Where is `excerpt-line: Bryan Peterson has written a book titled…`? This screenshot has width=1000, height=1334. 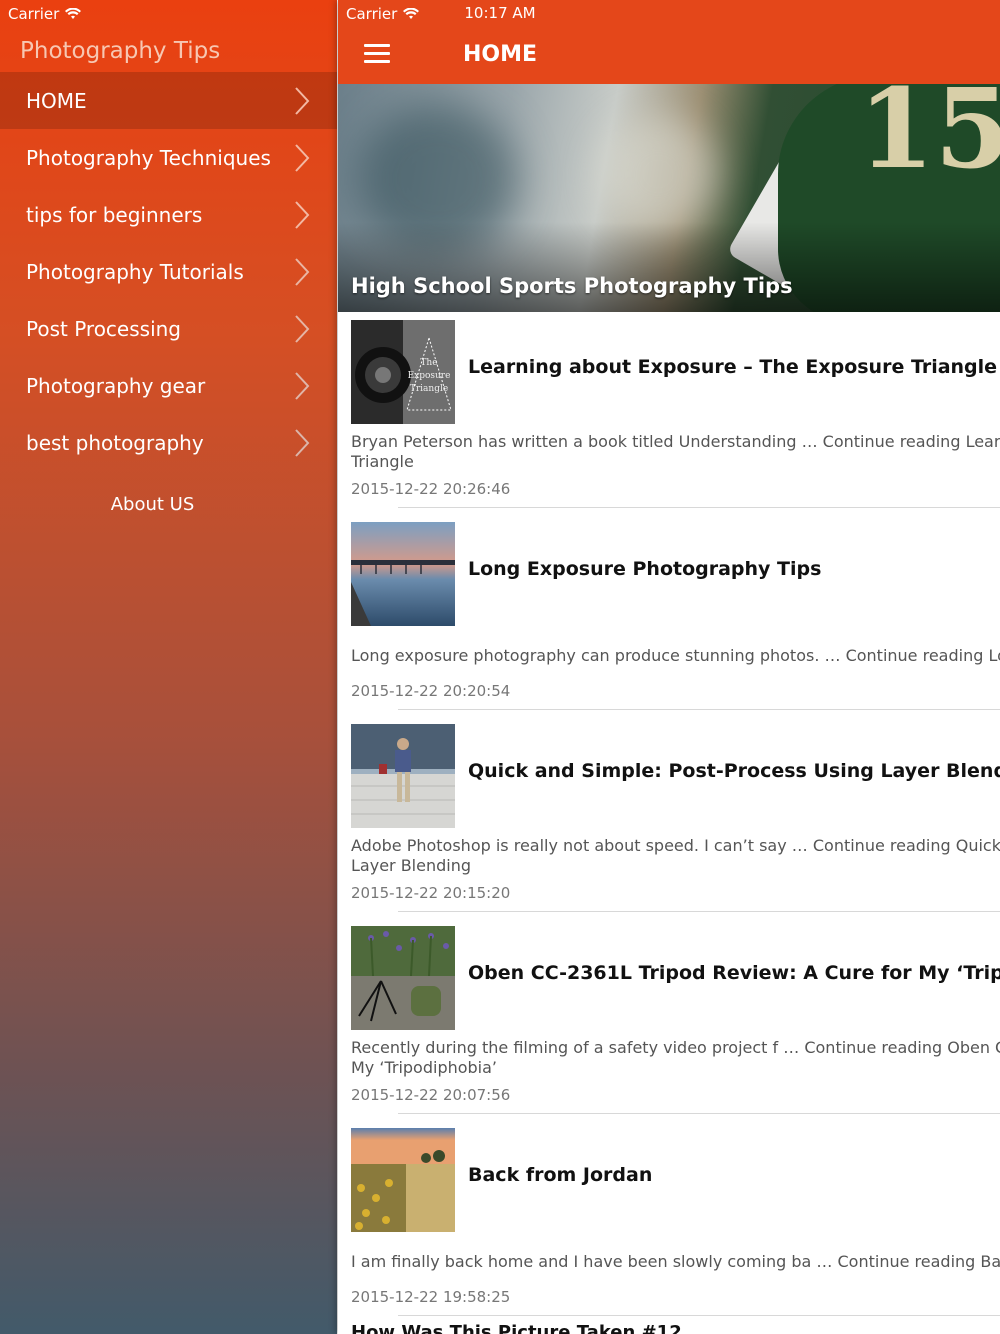 excerpt-line: Bryan Peterson has written a book titled… is located at coordinates (675, 441).